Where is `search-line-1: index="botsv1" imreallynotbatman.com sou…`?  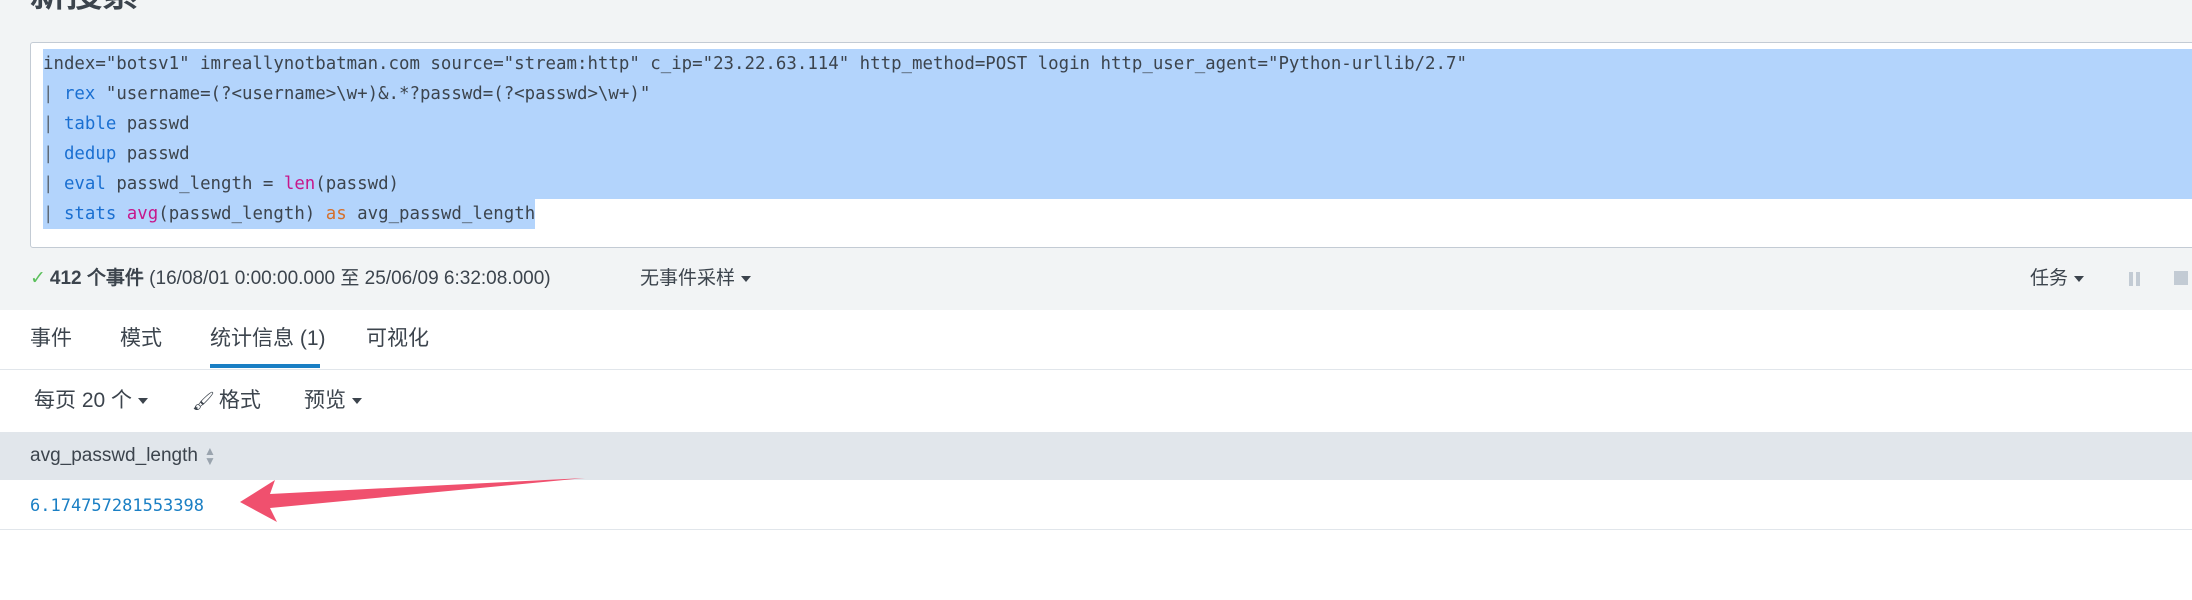
search-line-1: index="botsv1" imreallynotbatman.com sou… is located at coordinates (1117, 64).